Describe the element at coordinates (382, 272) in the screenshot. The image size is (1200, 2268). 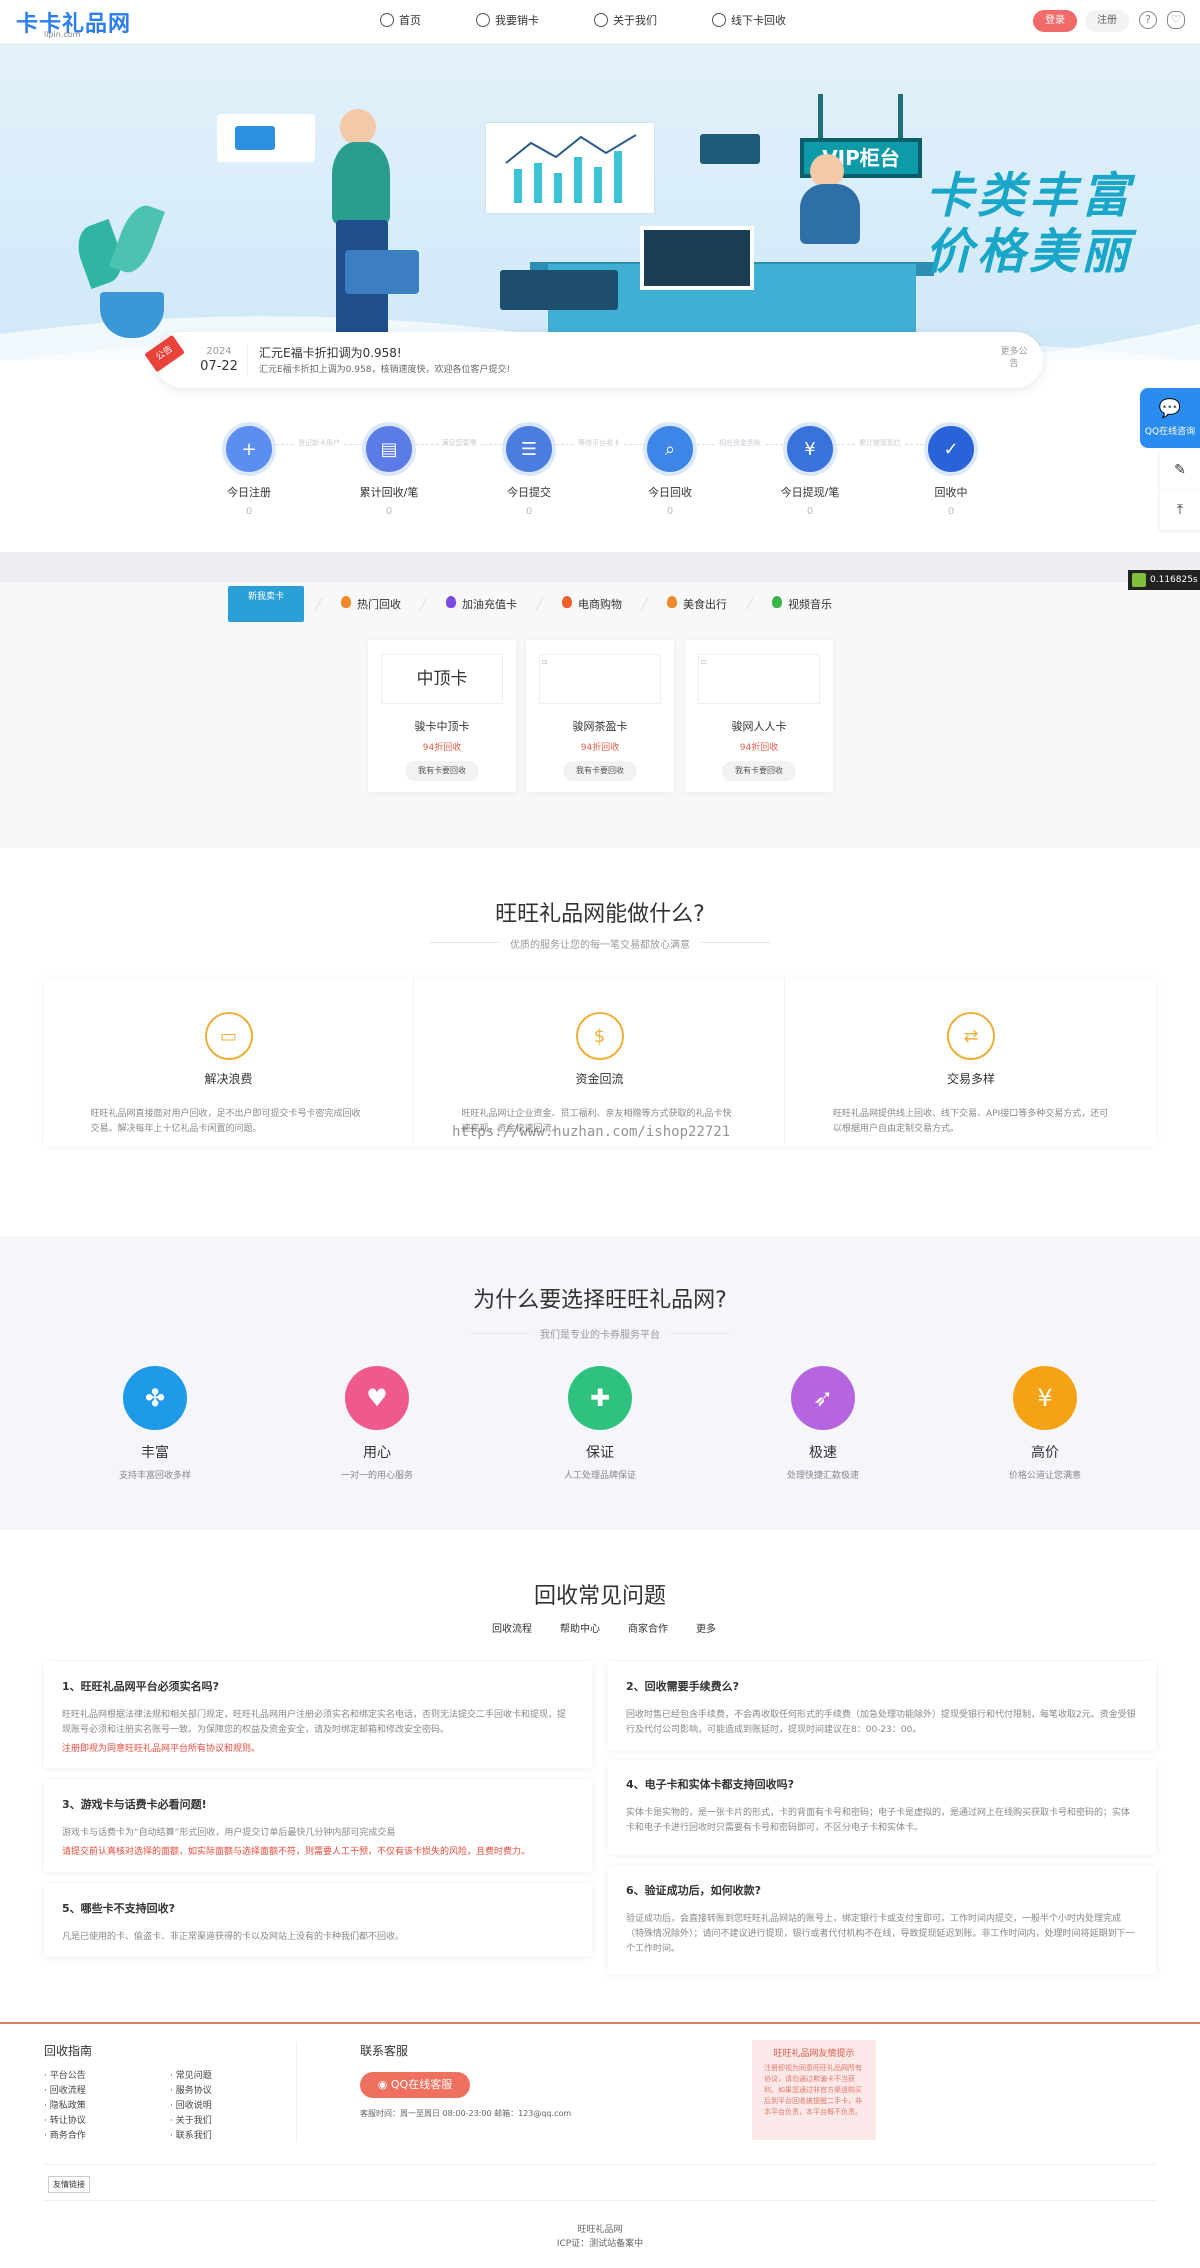
I see `briefcase` at that location.